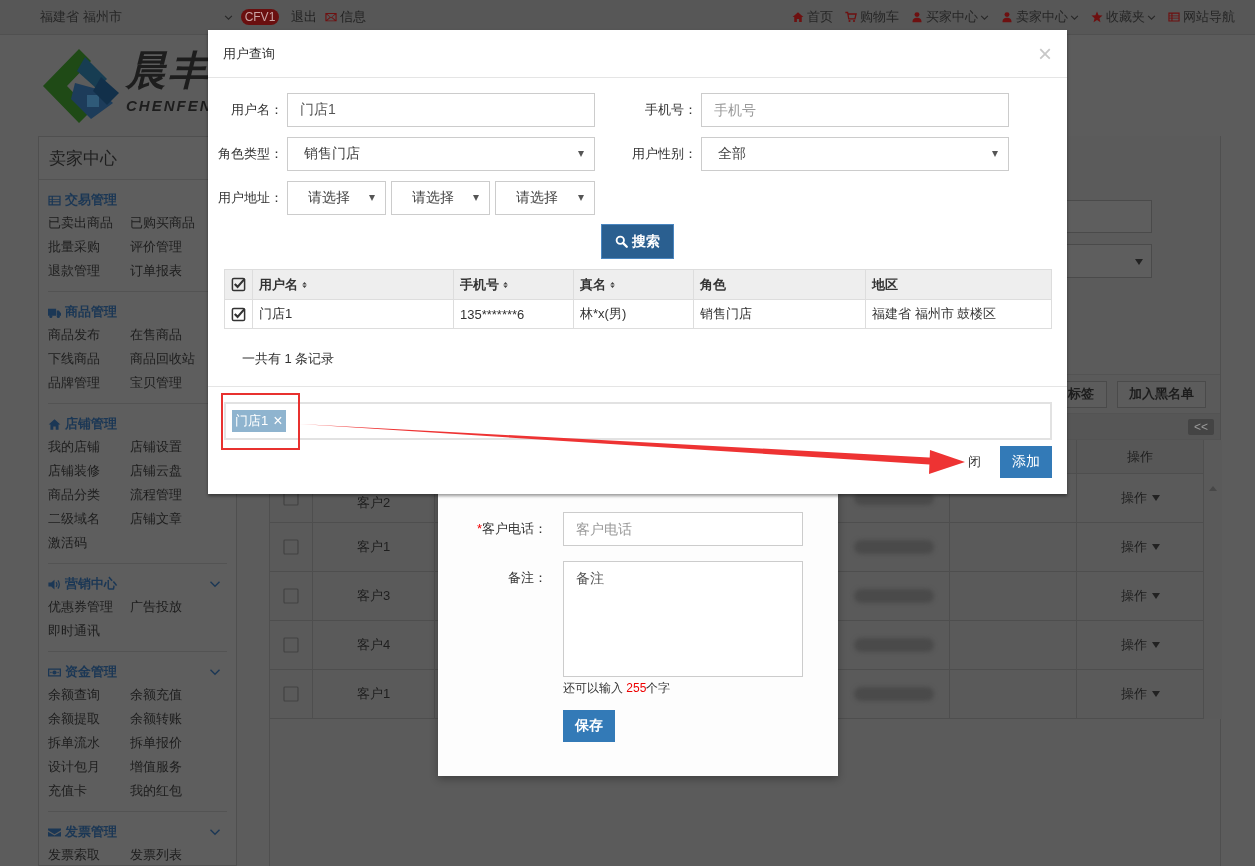 This screenshot has width=1255, height=866. I want to click on section-header: 资金管理, so click(82, 672).